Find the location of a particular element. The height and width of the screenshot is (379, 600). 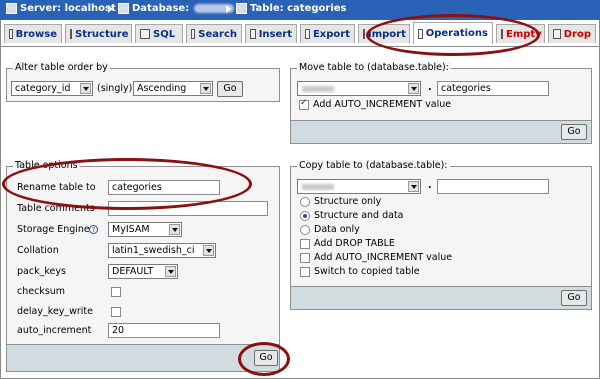

add-drop-table-checkbox is located at coordinates (305, 244).